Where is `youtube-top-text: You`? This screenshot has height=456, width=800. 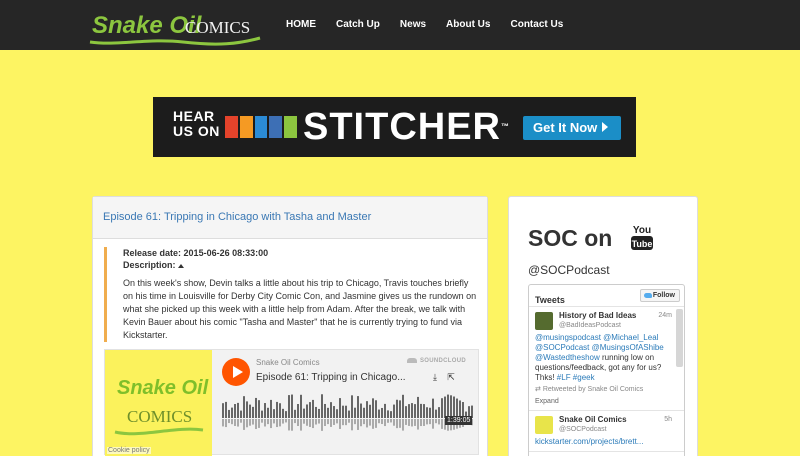 youtube-top-text: You is located at coordinates (642, 230).